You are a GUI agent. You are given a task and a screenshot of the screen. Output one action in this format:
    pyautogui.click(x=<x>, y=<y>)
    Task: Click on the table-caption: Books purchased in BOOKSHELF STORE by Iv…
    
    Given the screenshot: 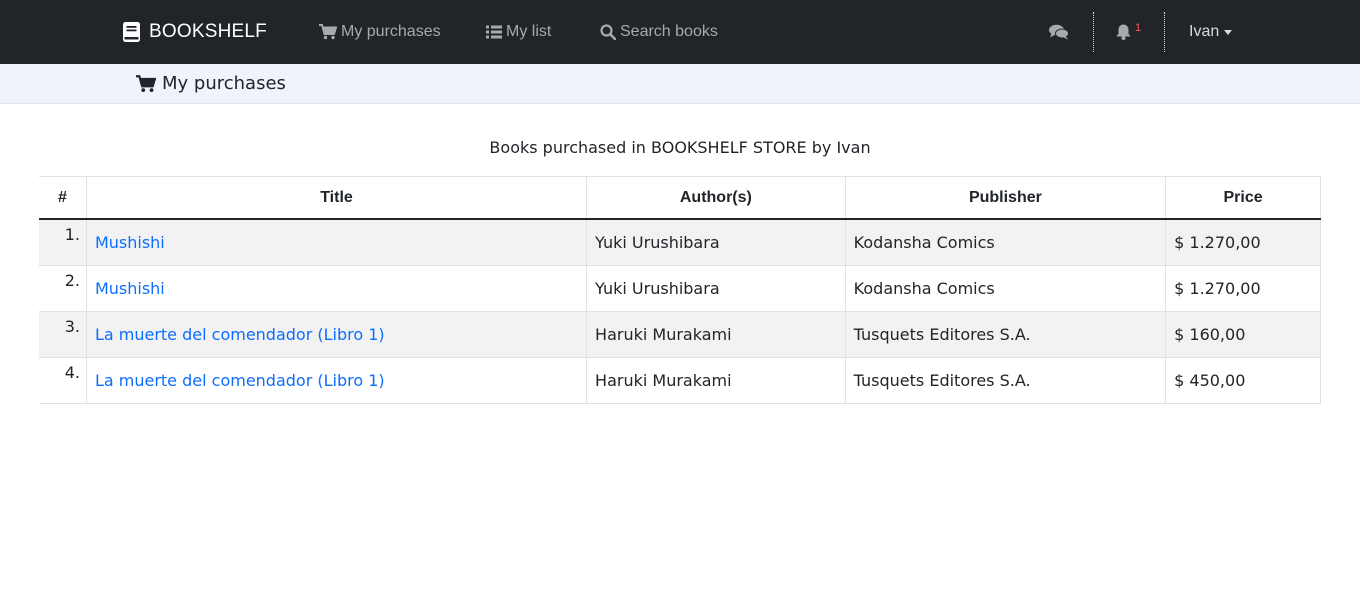 What is the action you would take?
    pyautogui.click(x=680, y=147)
    